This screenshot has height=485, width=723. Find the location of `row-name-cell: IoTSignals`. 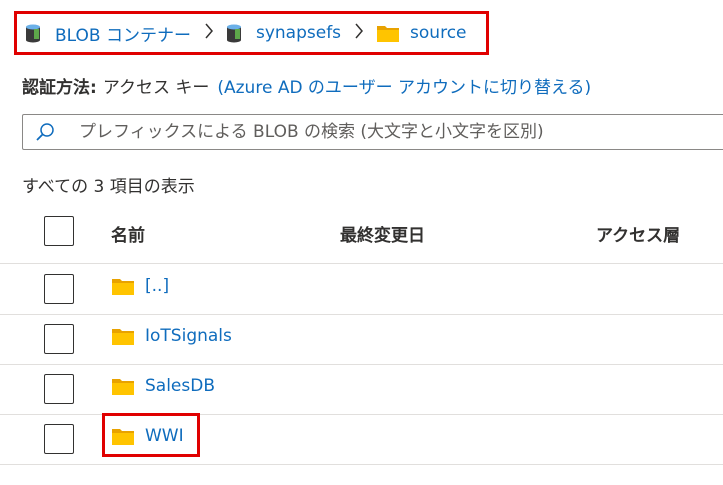

row-name-cell: IoTSignals is located at coordinates (171, 336).